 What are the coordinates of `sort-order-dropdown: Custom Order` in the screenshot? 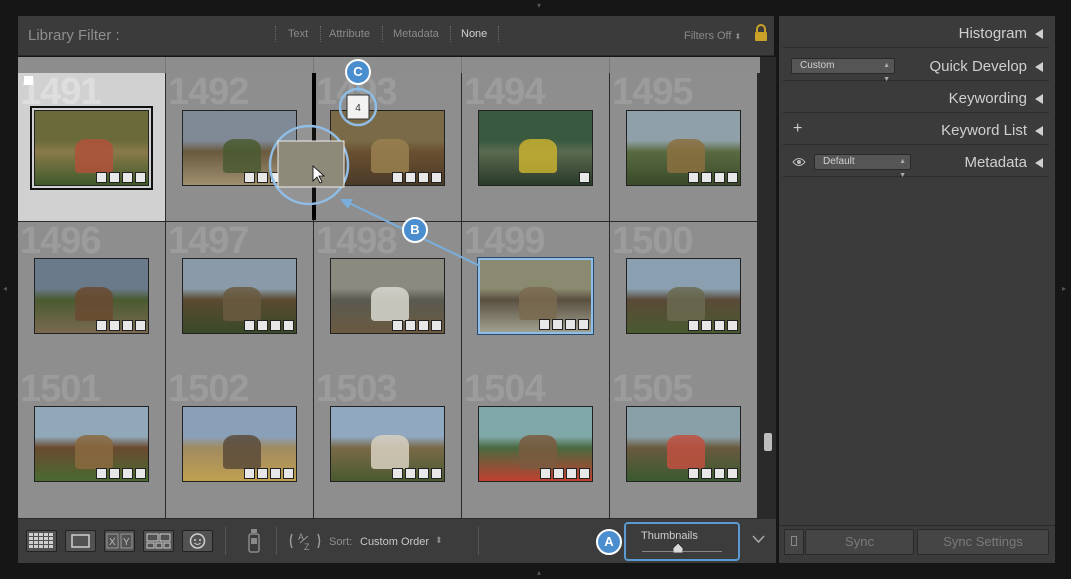 It's located at (394, 542).